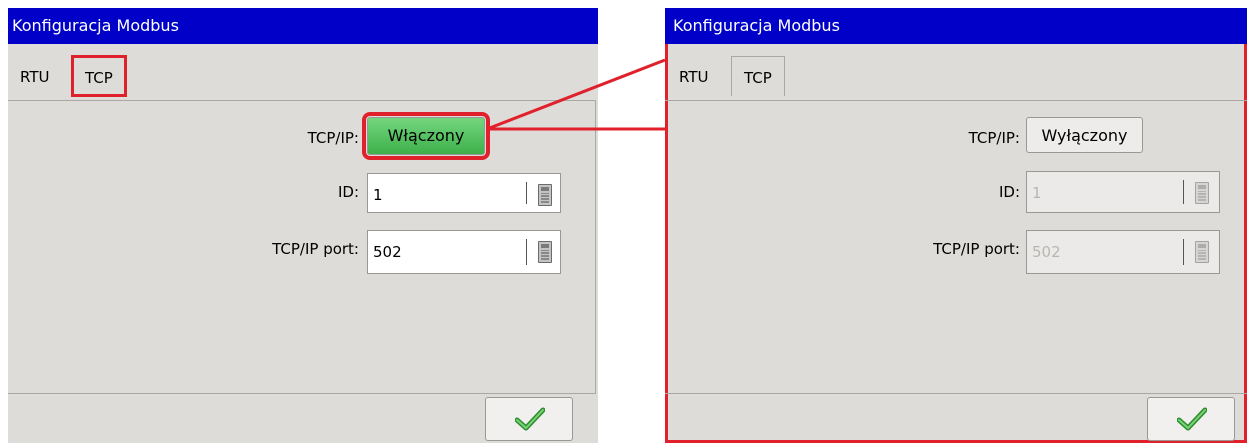  What do you see at coordinates (1084, 135) in the screenshot?
I see `tcpip-toggle-button: Wyłączony` at bounding box center [1084, 135].